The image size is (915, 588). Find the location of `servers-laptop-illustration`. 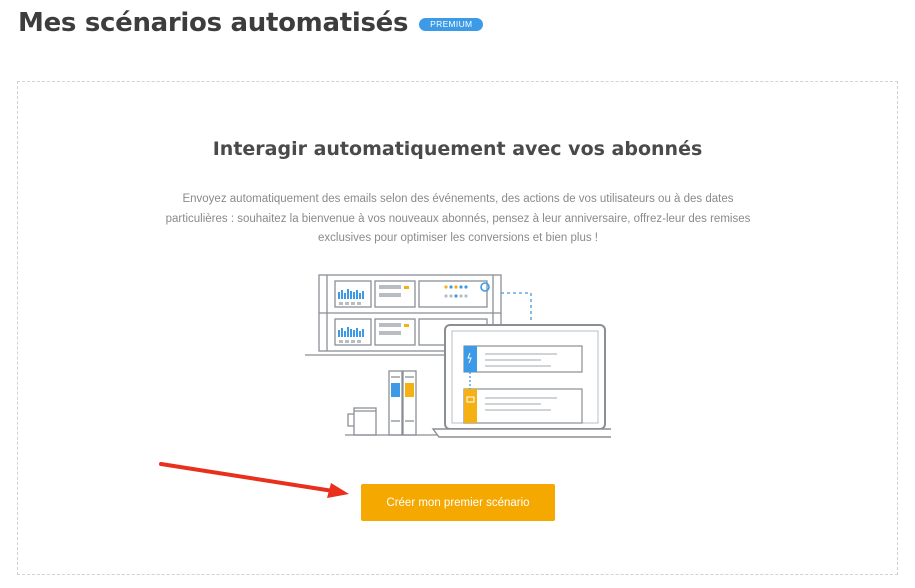

servers-laptop-illustration is located at coordinates (458, 356).